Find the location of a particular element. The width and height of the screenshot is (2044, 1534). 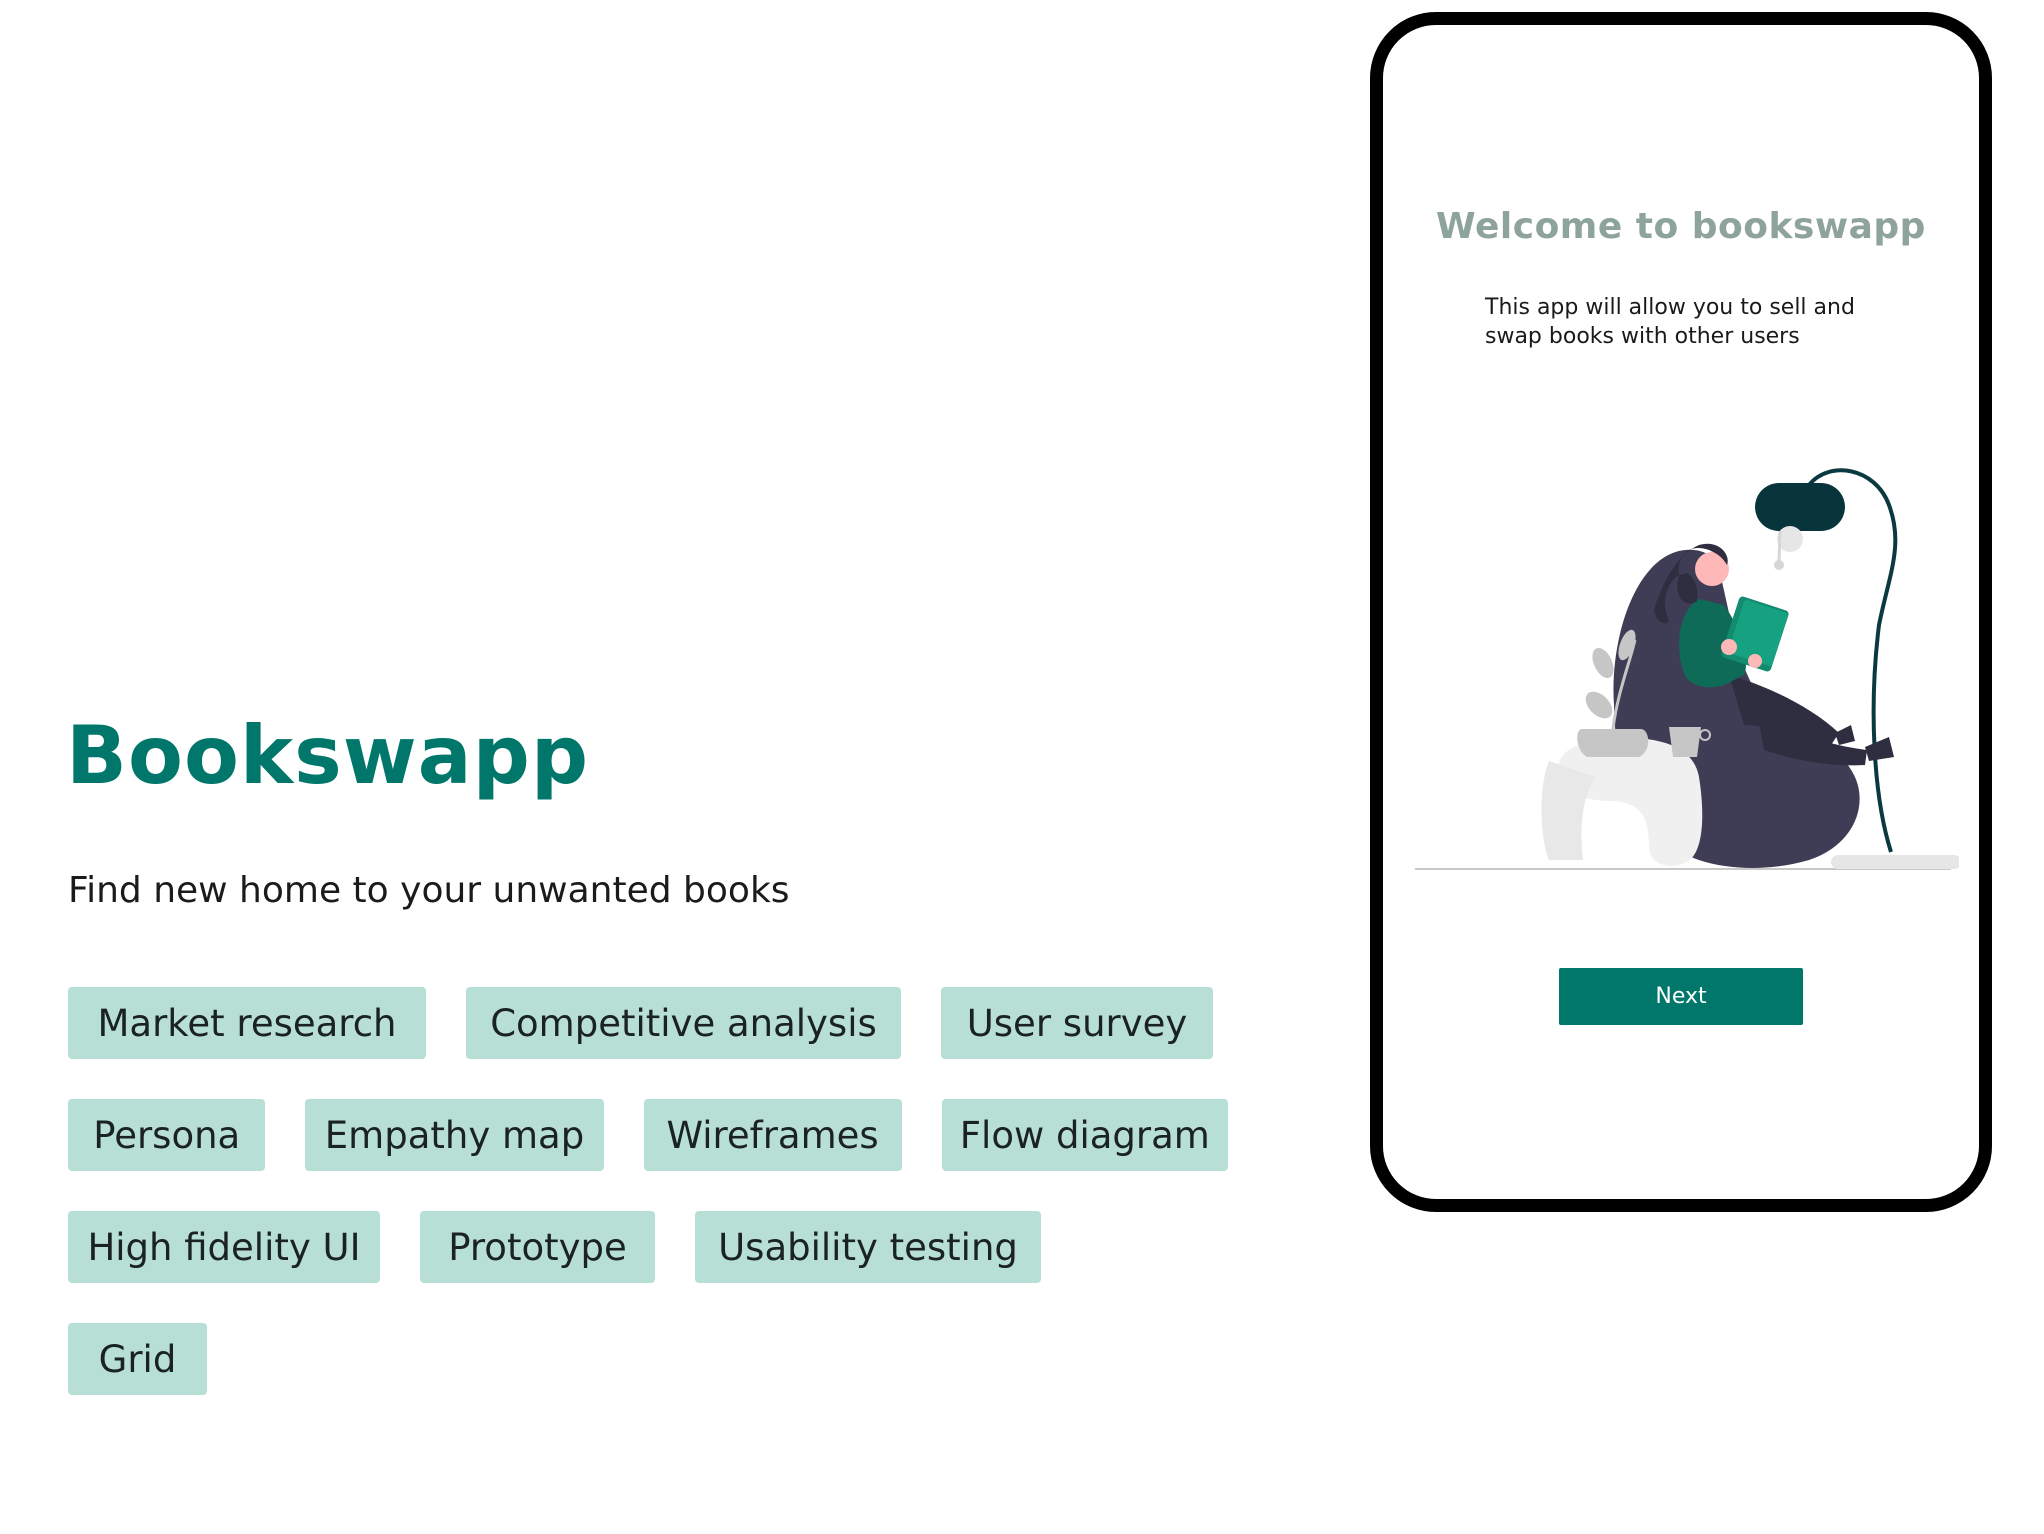

tag-row: Grid is located at coordinates (668, 1359).